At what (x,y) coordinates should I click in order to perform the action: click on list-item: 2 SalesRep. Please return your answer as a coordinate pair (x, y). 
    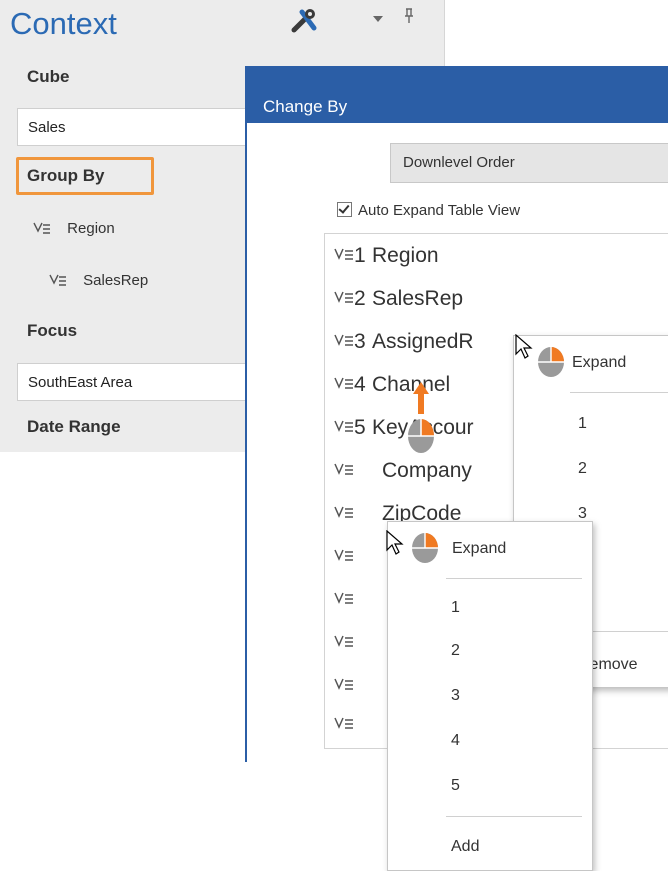
    Looking at the image, I should click on (398, 305).